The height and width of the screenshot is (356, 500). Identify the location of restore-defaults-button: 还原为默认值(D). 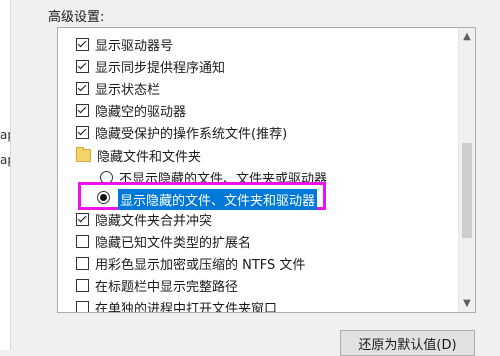
(407, 343).